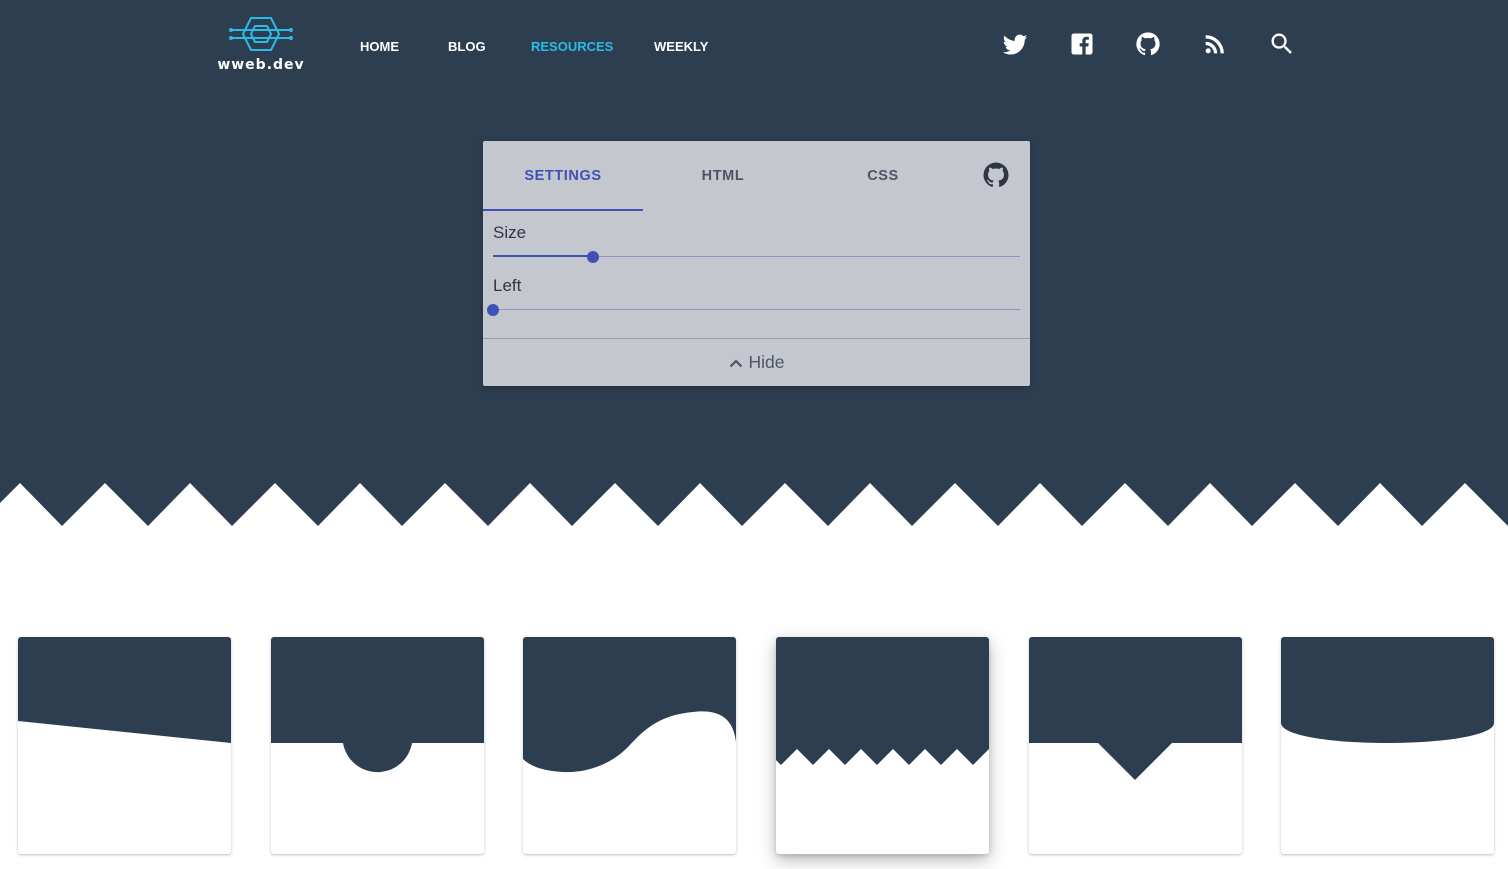 This screenshot has width=1508, height=869. I want to click on nav-resources: RESOURCES, so click(572, 46).